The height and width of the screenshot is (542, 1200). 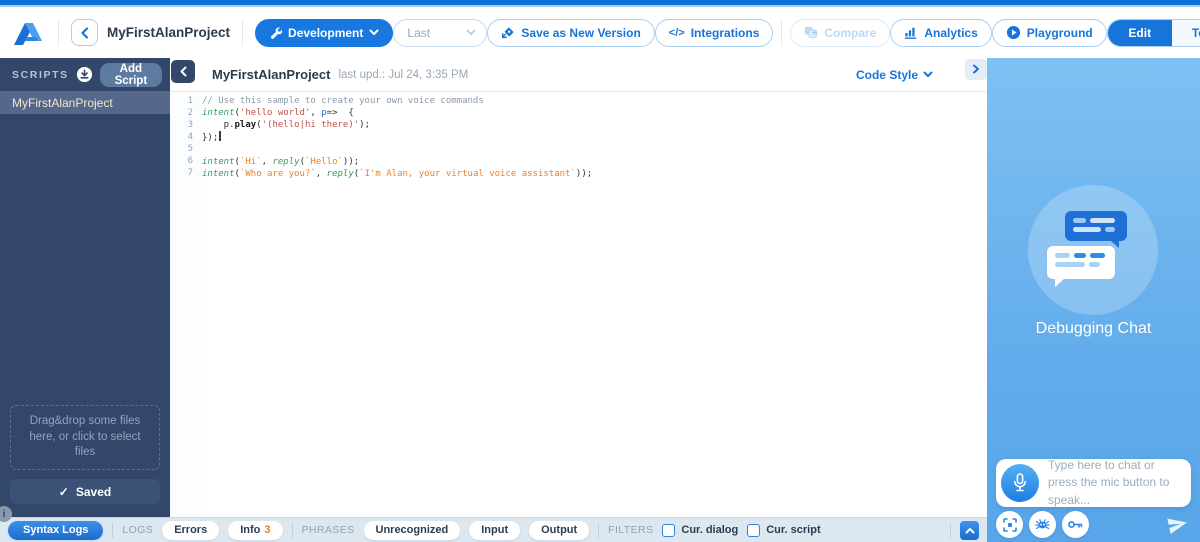 I want to click on editor-file-name: MyFirstAlanProject, so click(x=271, y=74).